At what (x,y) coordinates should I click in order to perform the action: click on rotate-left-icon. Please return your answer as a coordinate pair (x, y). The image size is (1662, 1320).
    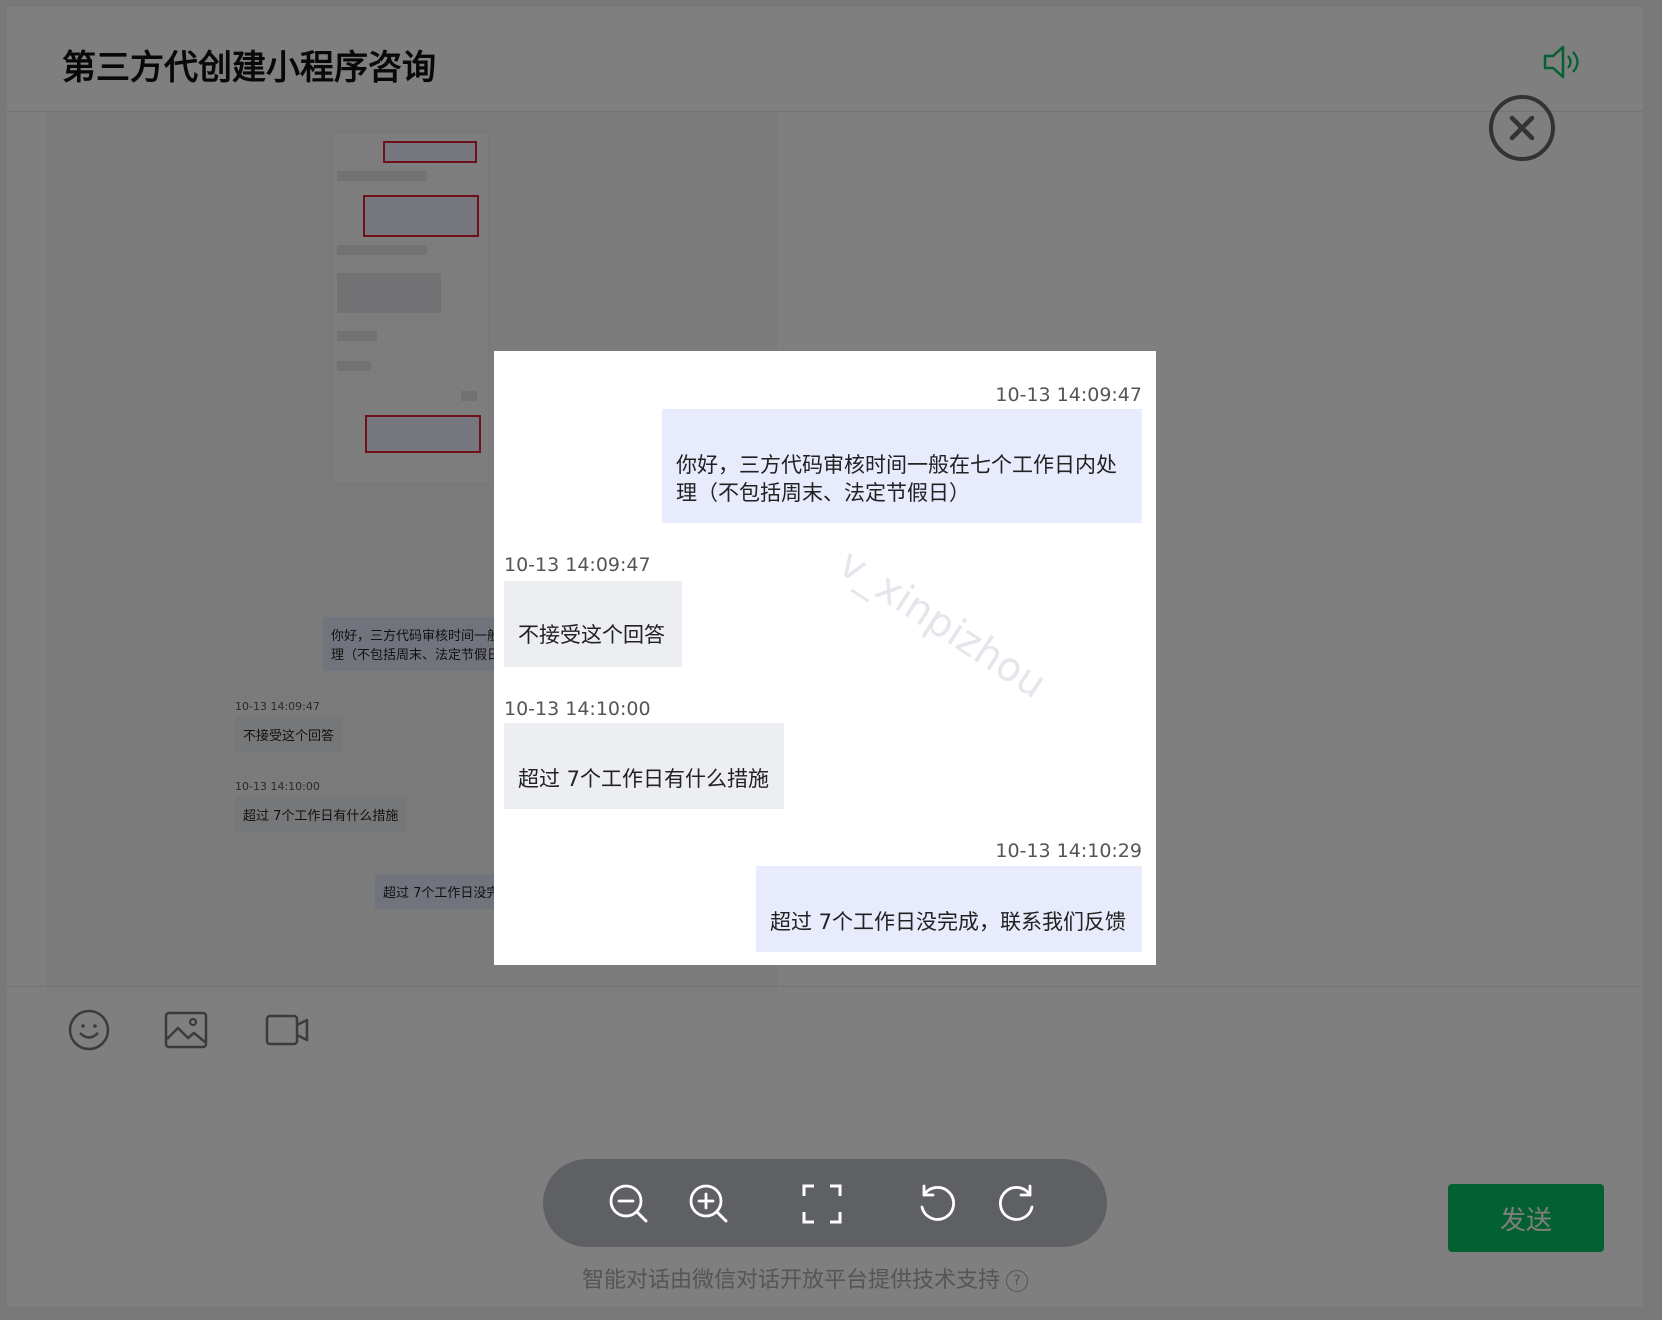
    Looking at the image, I should click on (937, 1202).